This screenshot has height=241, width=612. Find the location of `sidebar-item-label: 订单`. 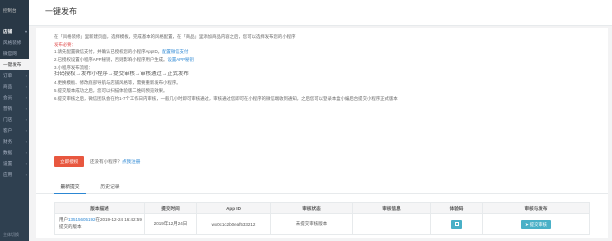

sidebar-item-label: 订单 is located at coordinates (8, 75).